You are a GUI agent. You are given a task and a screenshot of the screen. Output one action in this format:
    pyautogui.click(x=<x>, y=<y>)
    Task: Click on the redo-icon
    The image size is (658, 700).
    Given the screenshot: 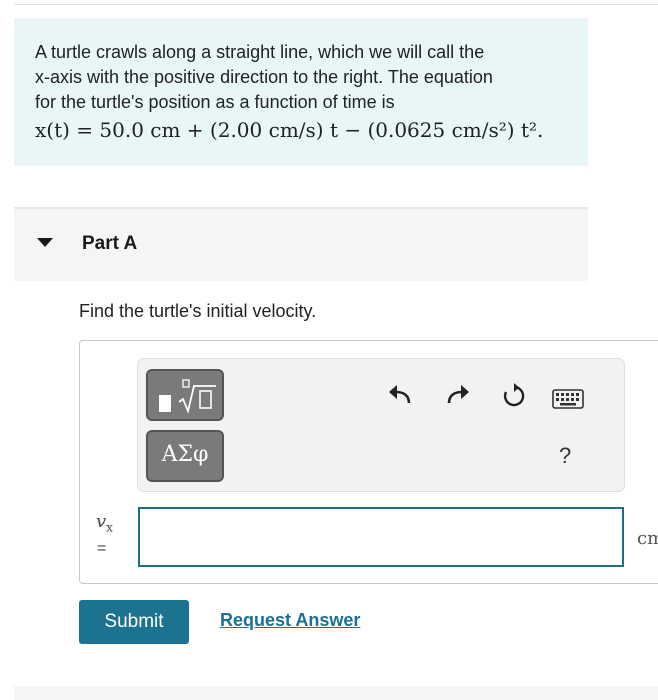 What is the action you would take?
    pyautogui.click(x=458, y=395)
    